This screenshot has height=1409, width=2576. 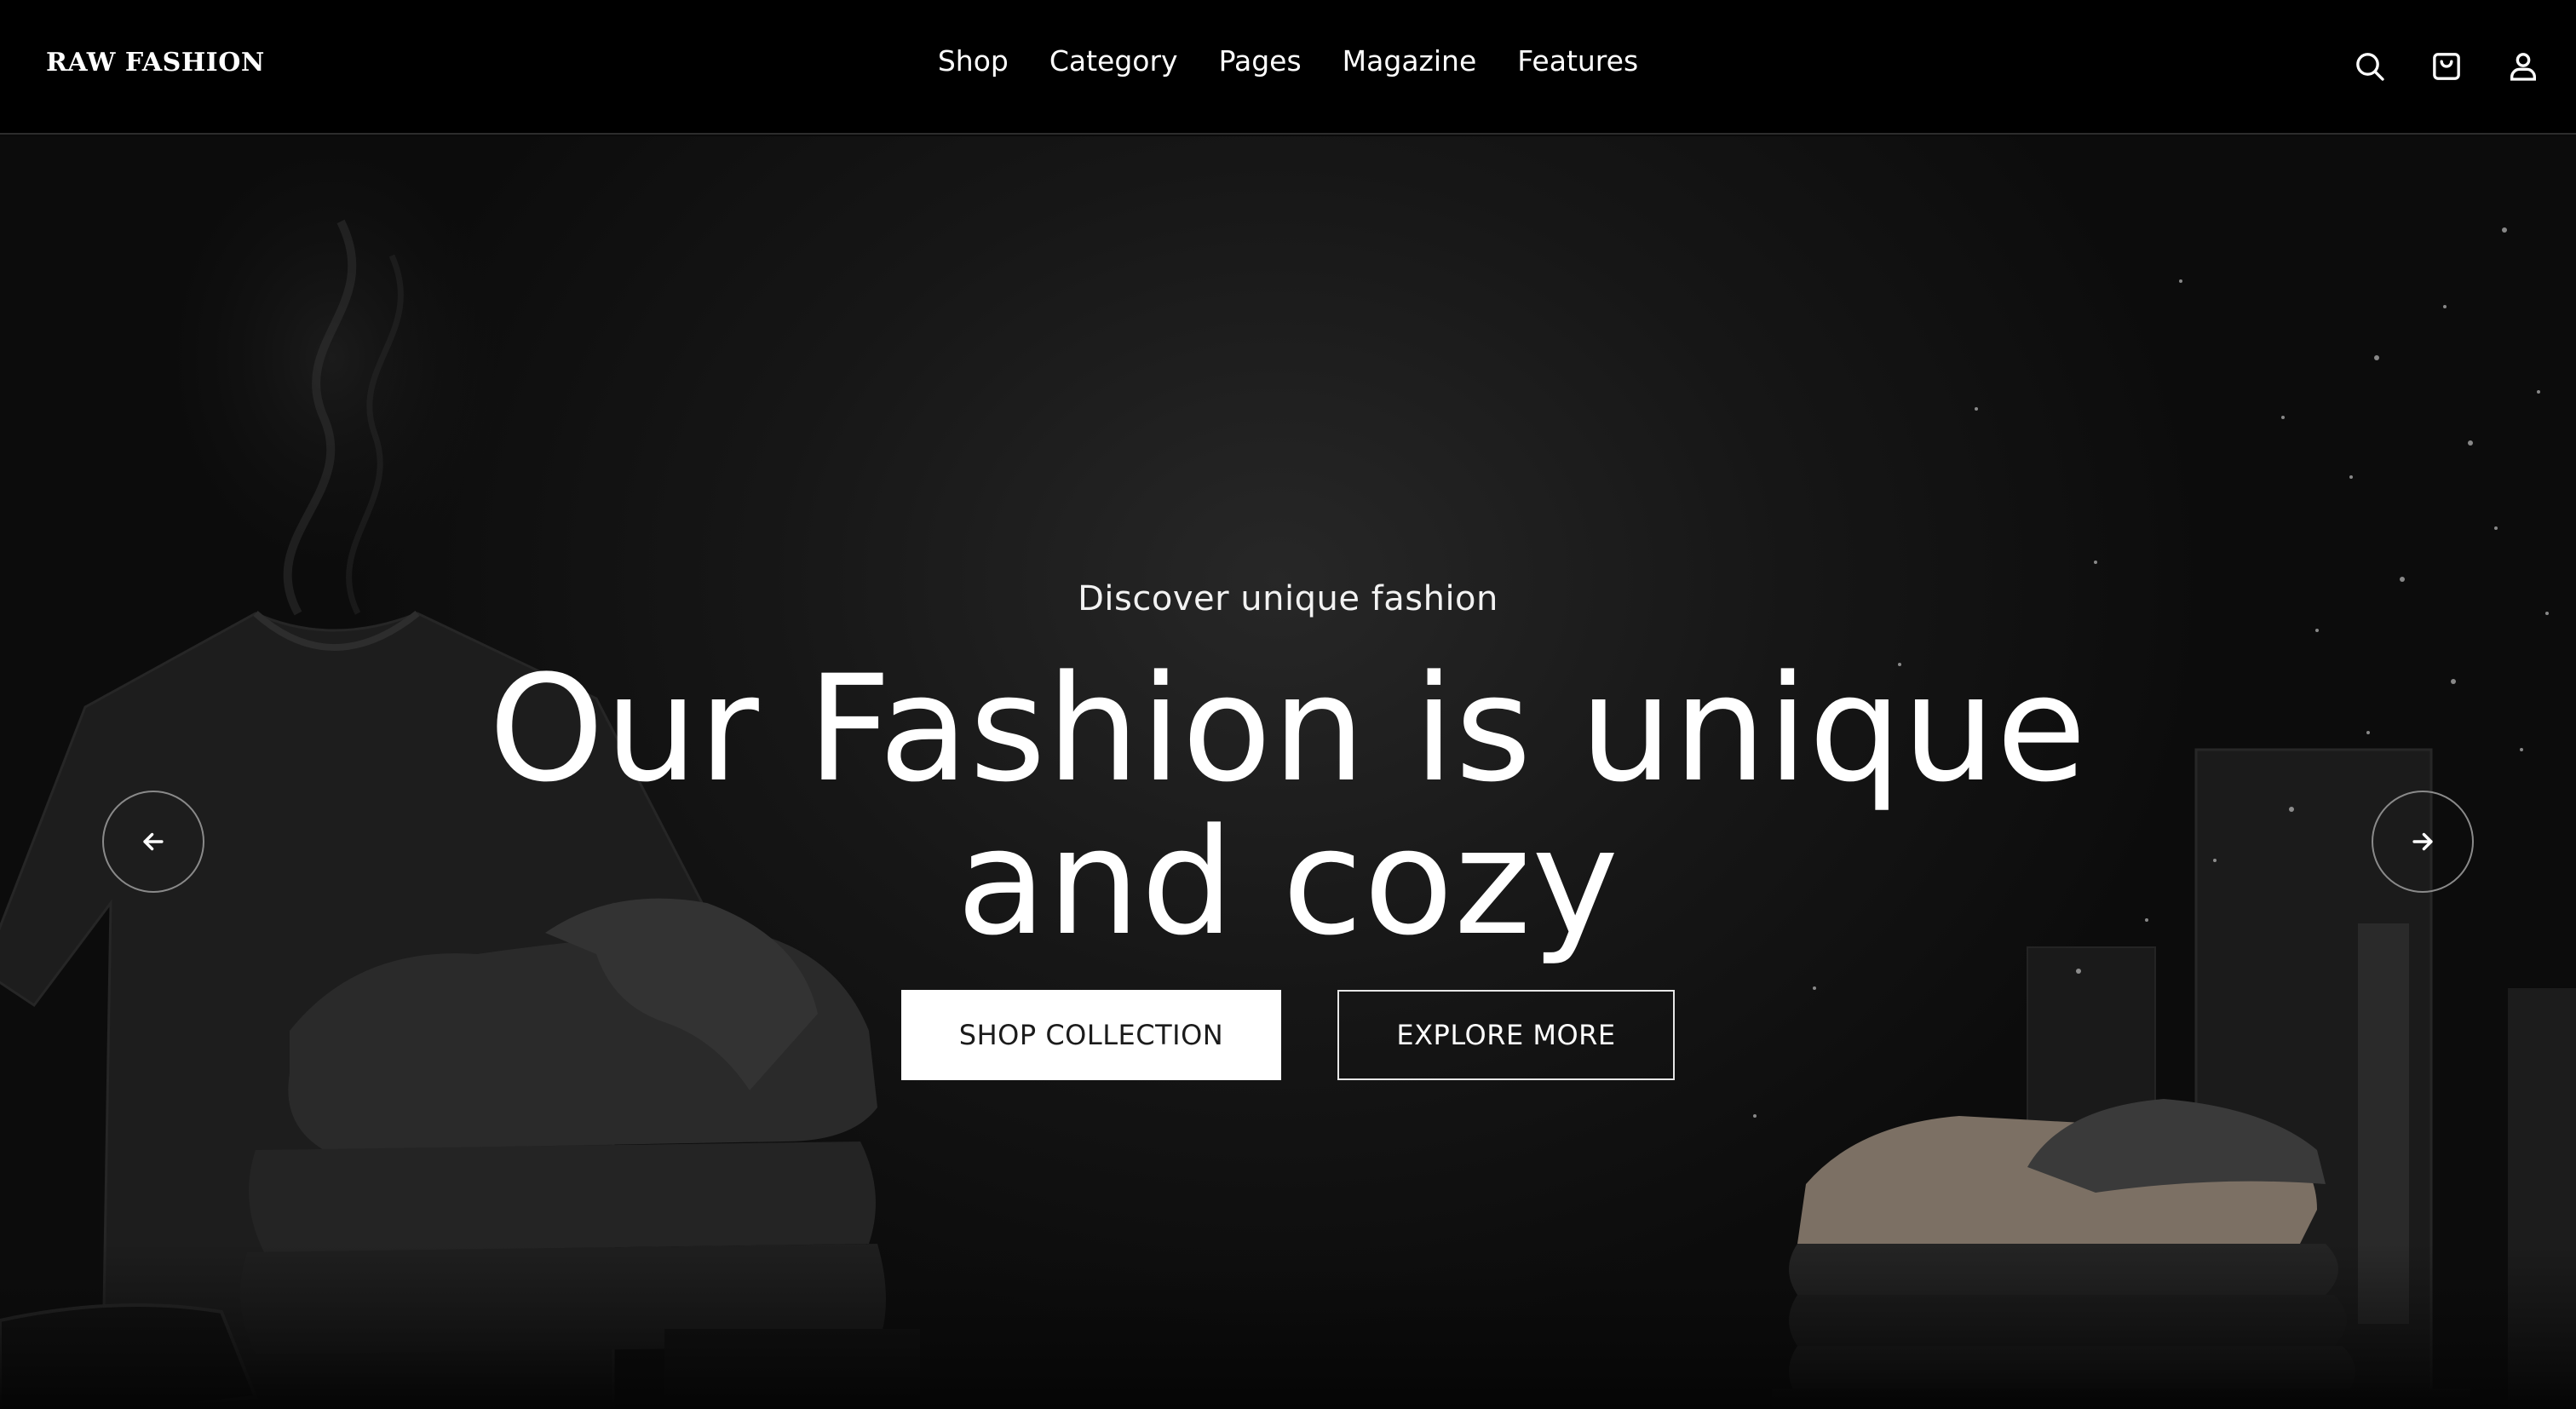 I want to click on header-actions, so click(x=2447, y=66).